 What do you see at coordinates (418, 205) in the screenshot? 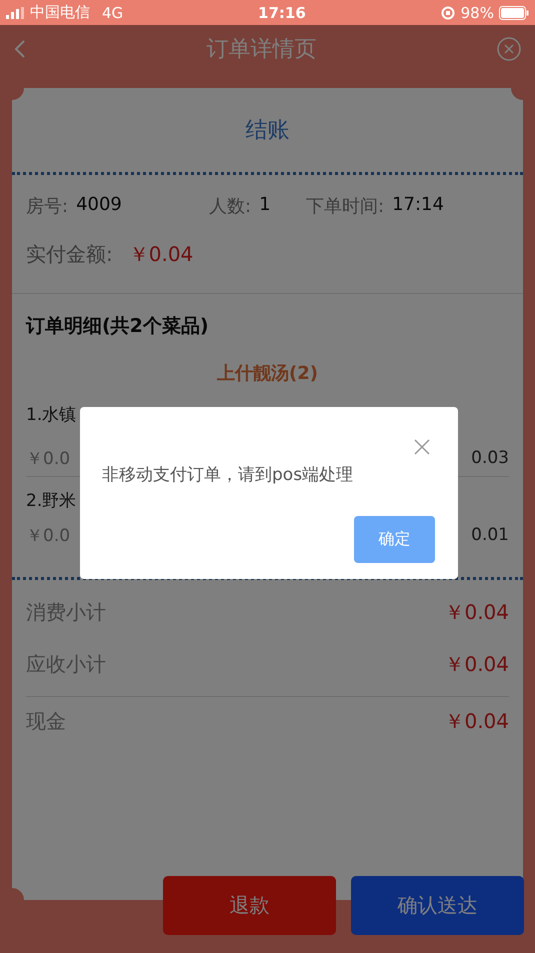
I see `info-value: 17:14` at bounding box center [418, 205].